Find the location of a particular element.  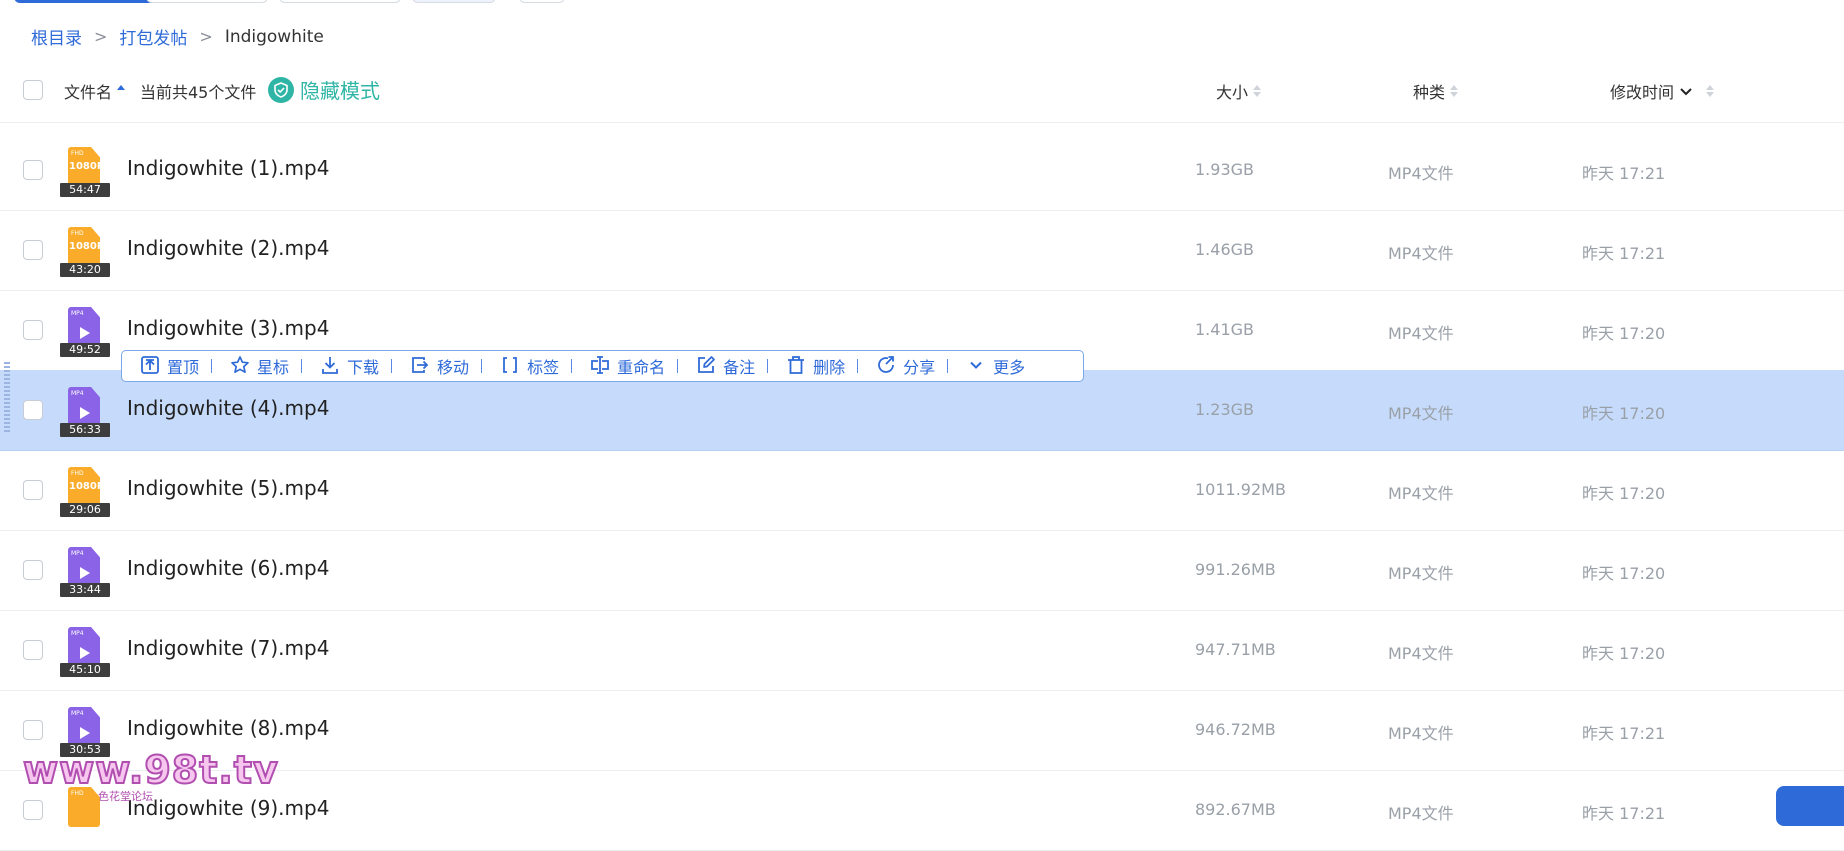

file-name: Indigowhite (1).mp4 is located at coordinates (228, 168).